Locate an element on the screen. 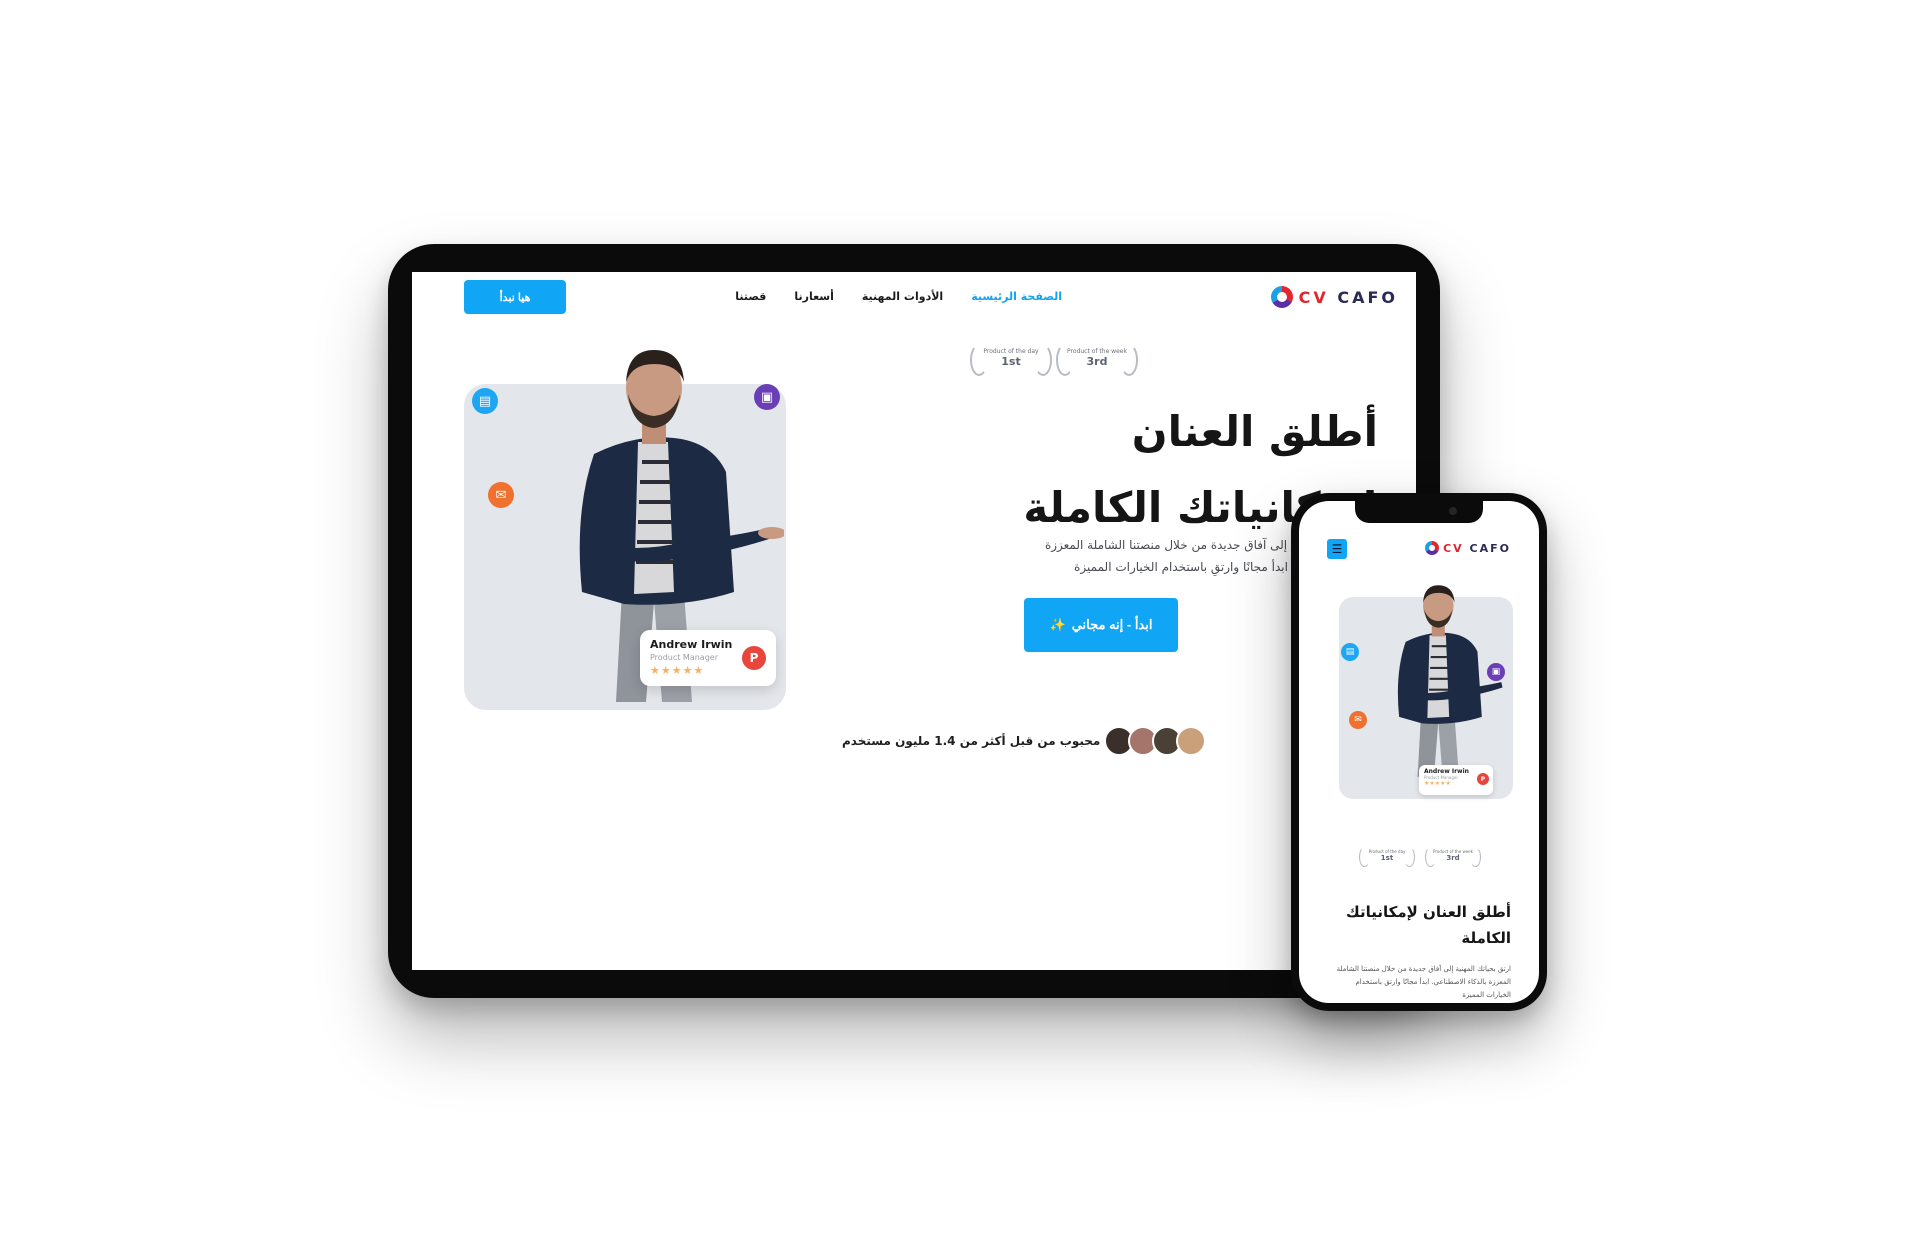  badge-product-of-week: Product of the week 3rd is located at coordinates (1097, 360).